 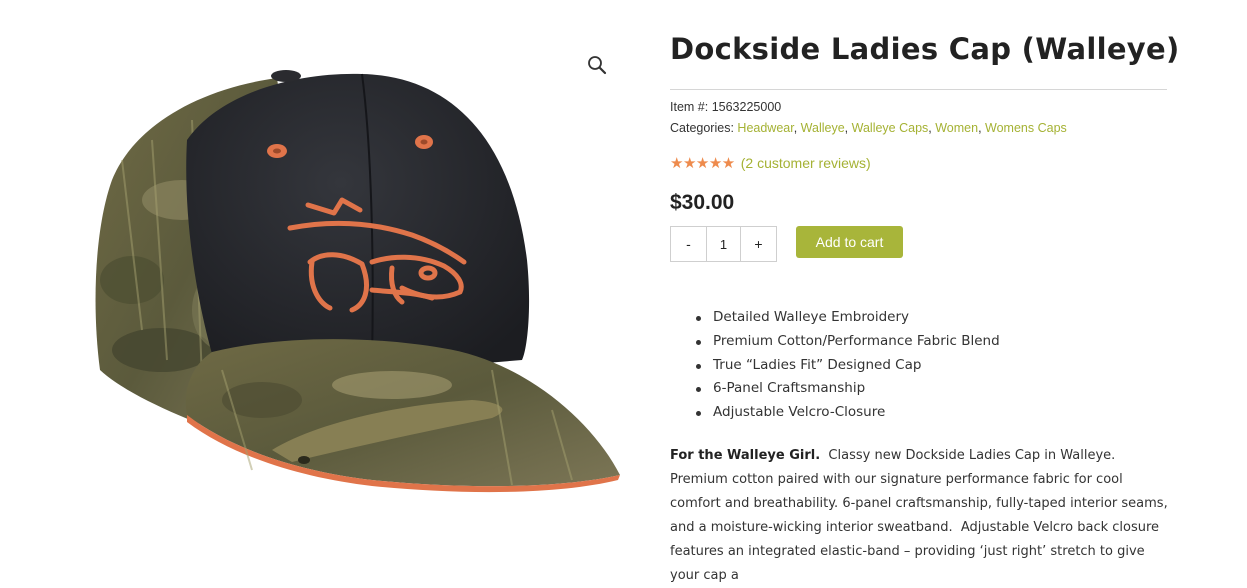 I want to click on title-divider, so click(x=918, y=89).